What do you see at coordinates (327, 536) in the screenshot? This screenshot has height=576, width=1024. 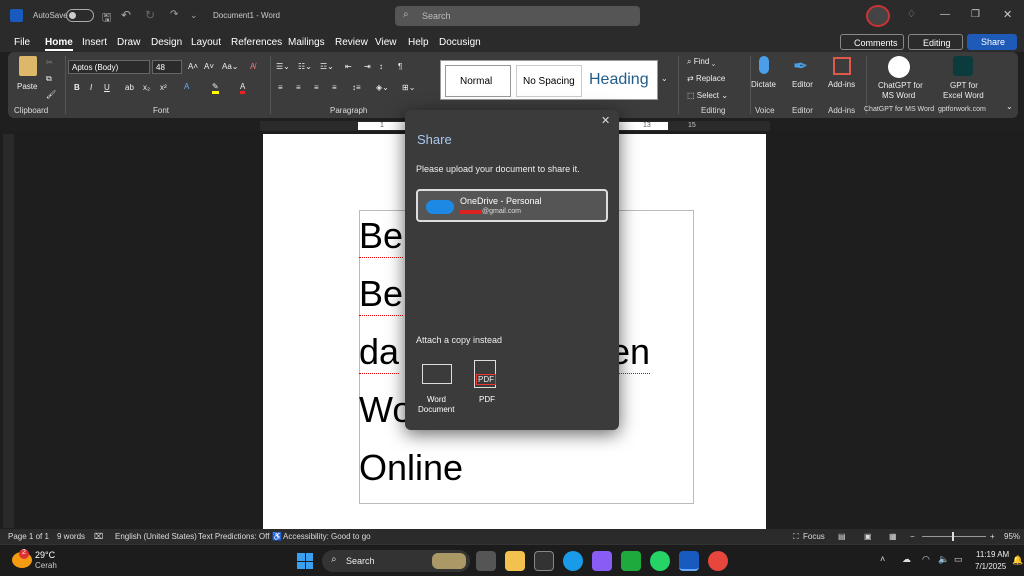 I see `accessibility-status: Accessibility: Good to go` at bounding box center [327, 536].